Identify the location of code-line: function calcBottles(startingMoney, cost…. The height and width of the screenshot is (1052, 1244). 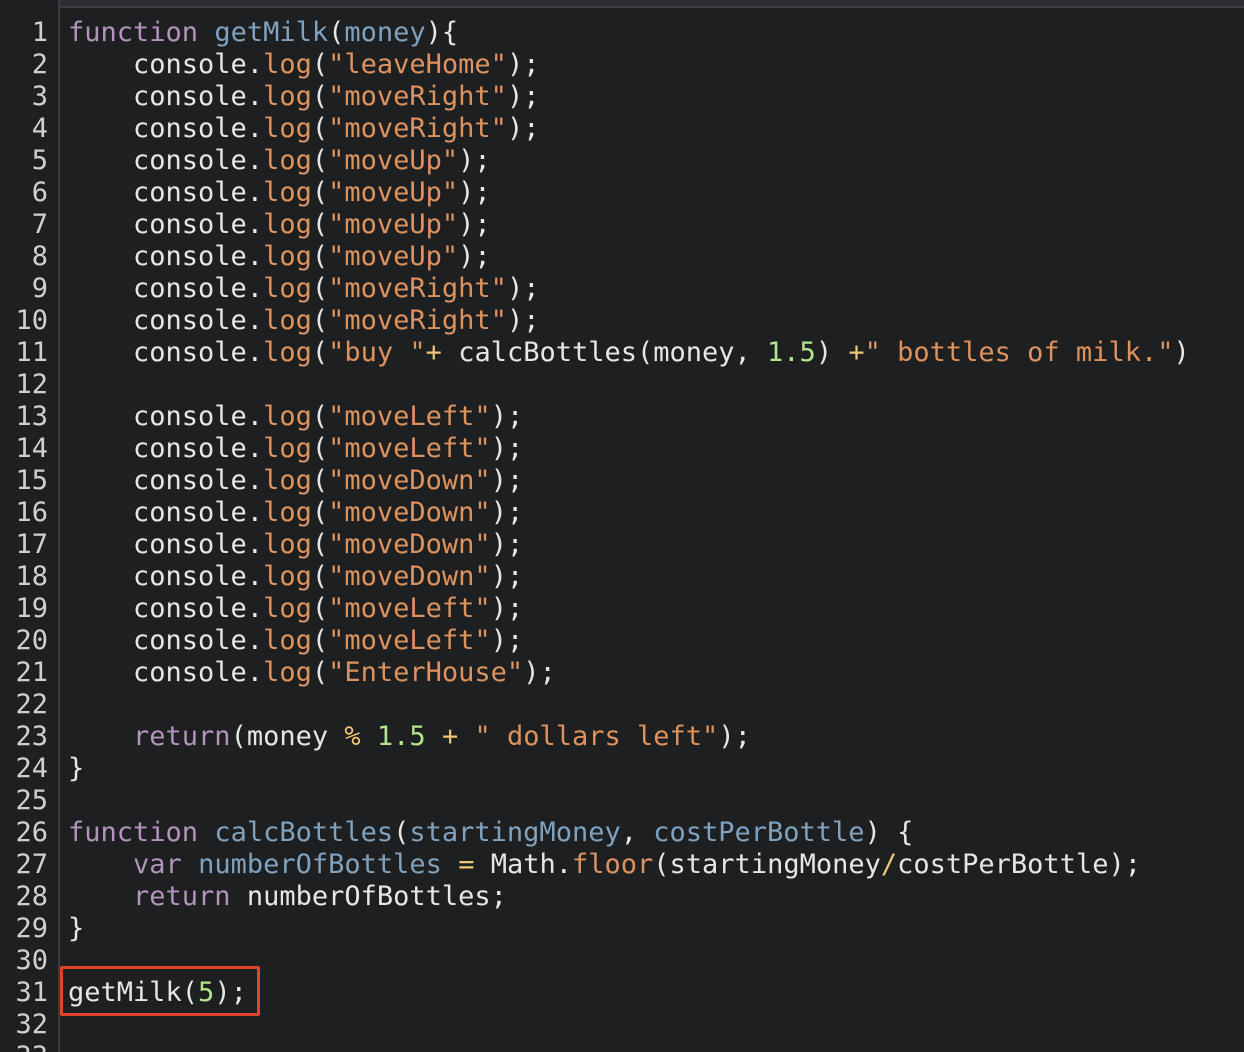
(490, 833).